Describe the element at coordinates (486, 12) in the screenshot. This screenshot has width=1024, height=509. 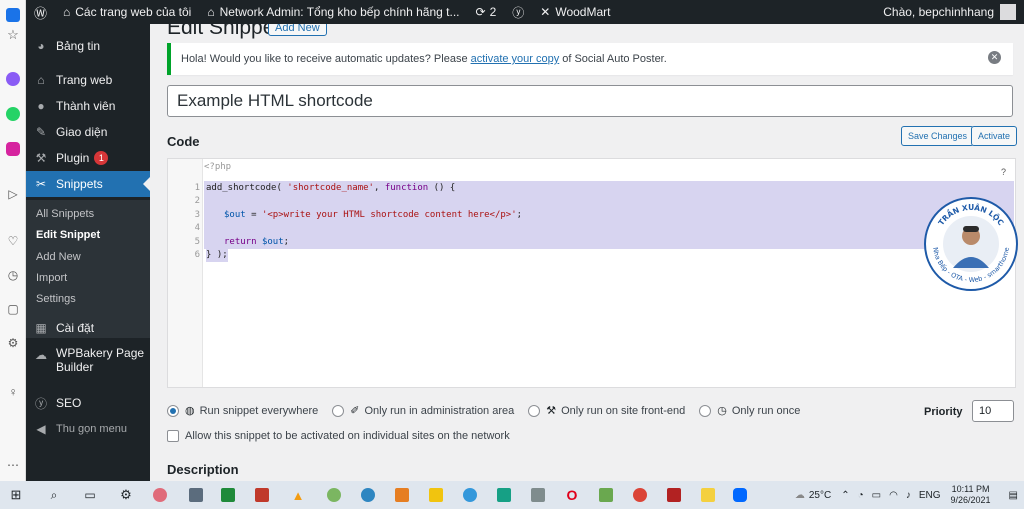
I see `updates-link: ⟳ 2` at that location.